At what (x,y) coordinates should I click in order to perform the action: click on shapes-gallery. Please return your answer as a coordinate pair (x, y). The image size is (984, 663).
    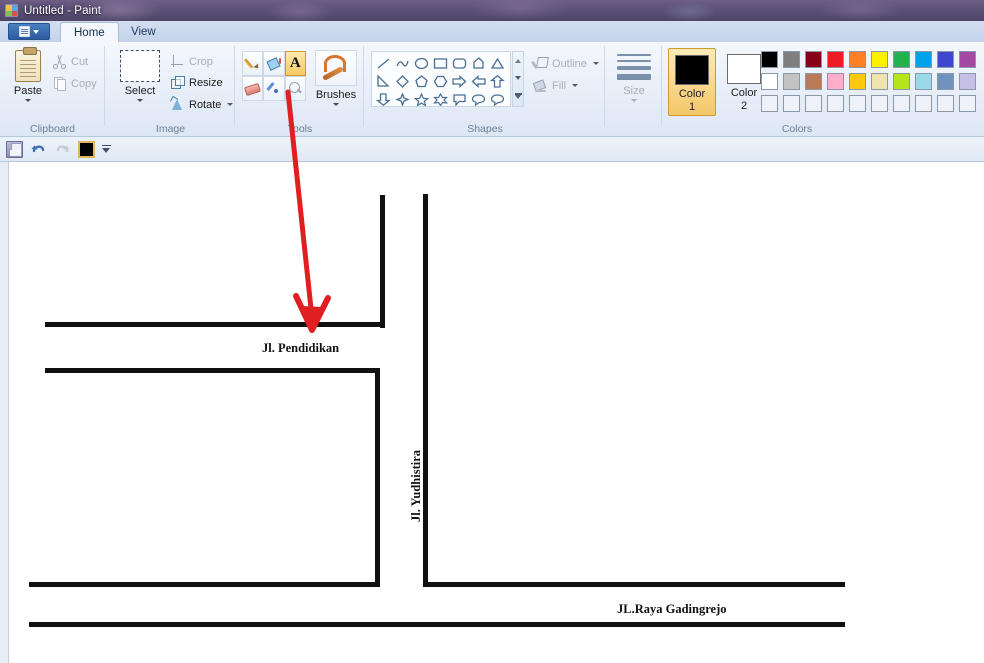
    Looking at the image, I should click on (441, 79).